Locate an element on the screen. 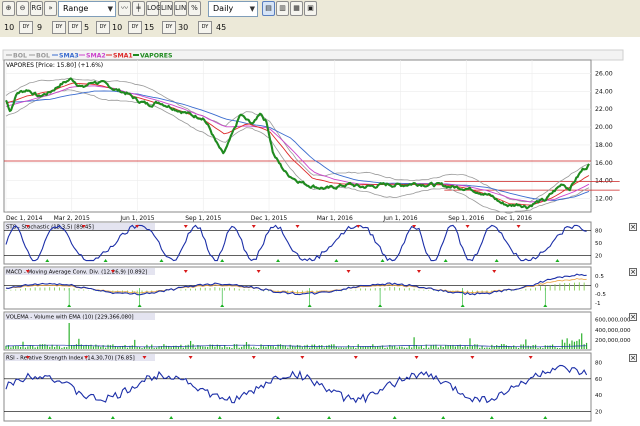 Image resolution: width=640 pixels, height=426 pixels. x-tick-label: Mar 2, 2015 is located at coordinates (72, 218).